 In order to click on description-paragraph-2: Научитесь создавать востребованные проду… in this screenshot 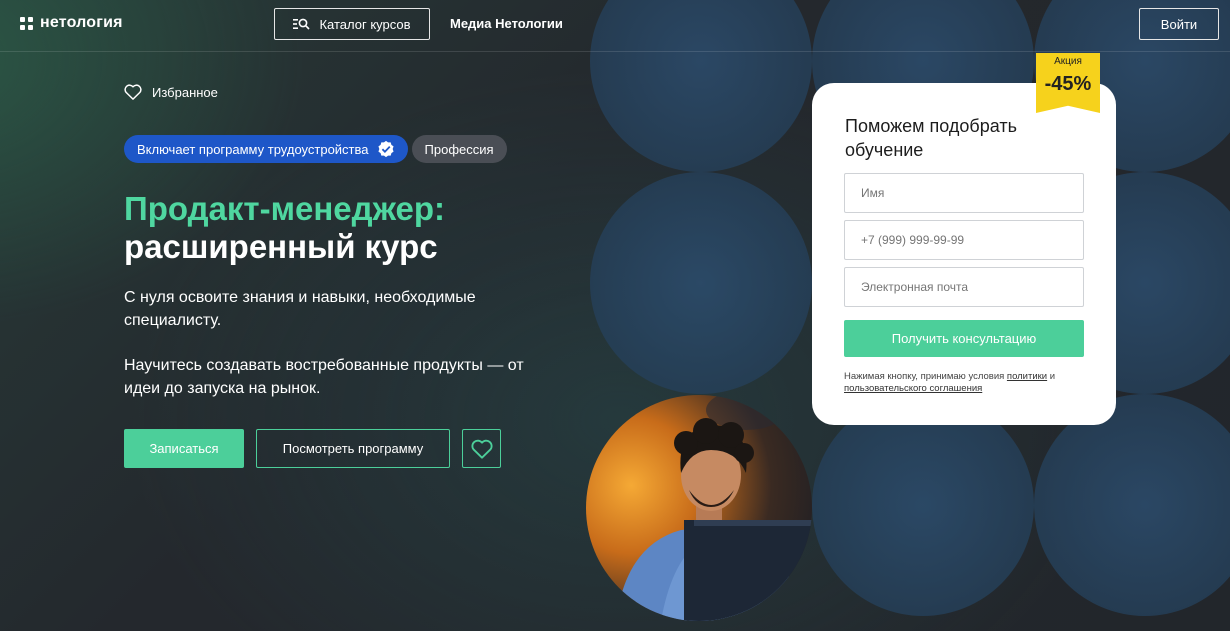, I will do `click(324, 377)`.